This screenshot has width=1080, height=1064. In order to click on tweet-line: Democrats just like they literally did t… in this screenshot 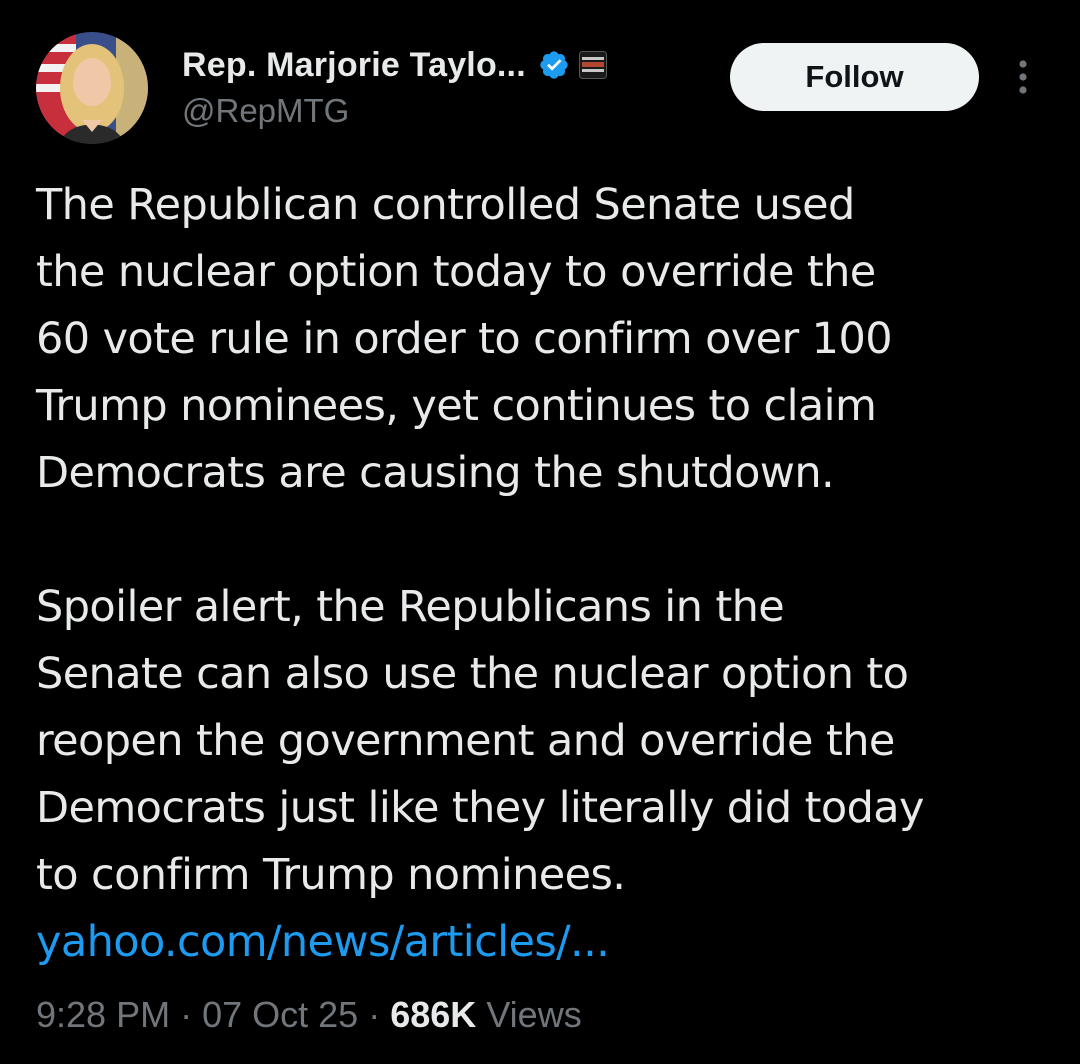, I will do `click(480, 808)`.